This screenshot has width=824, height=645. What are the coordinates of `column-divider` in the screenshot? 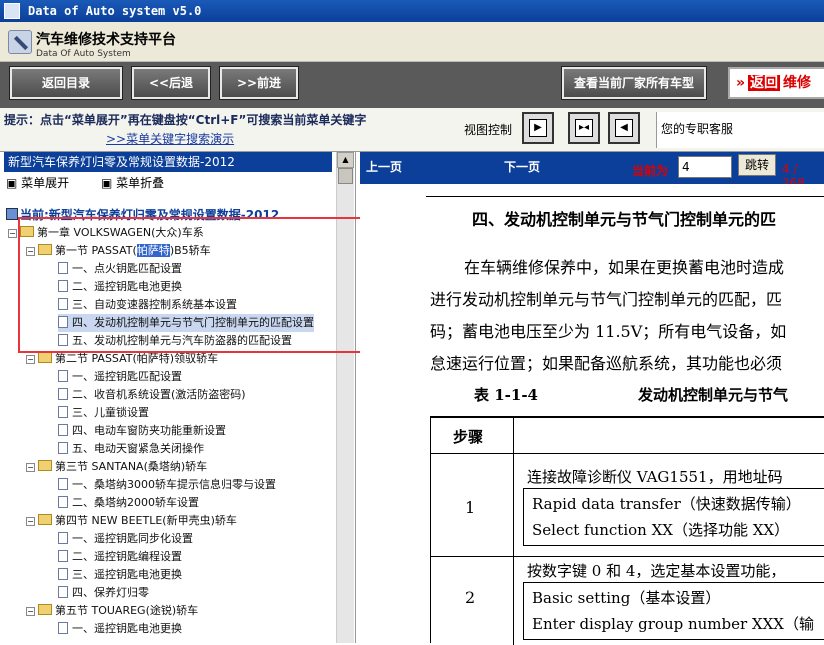 It's located at (513, 531).